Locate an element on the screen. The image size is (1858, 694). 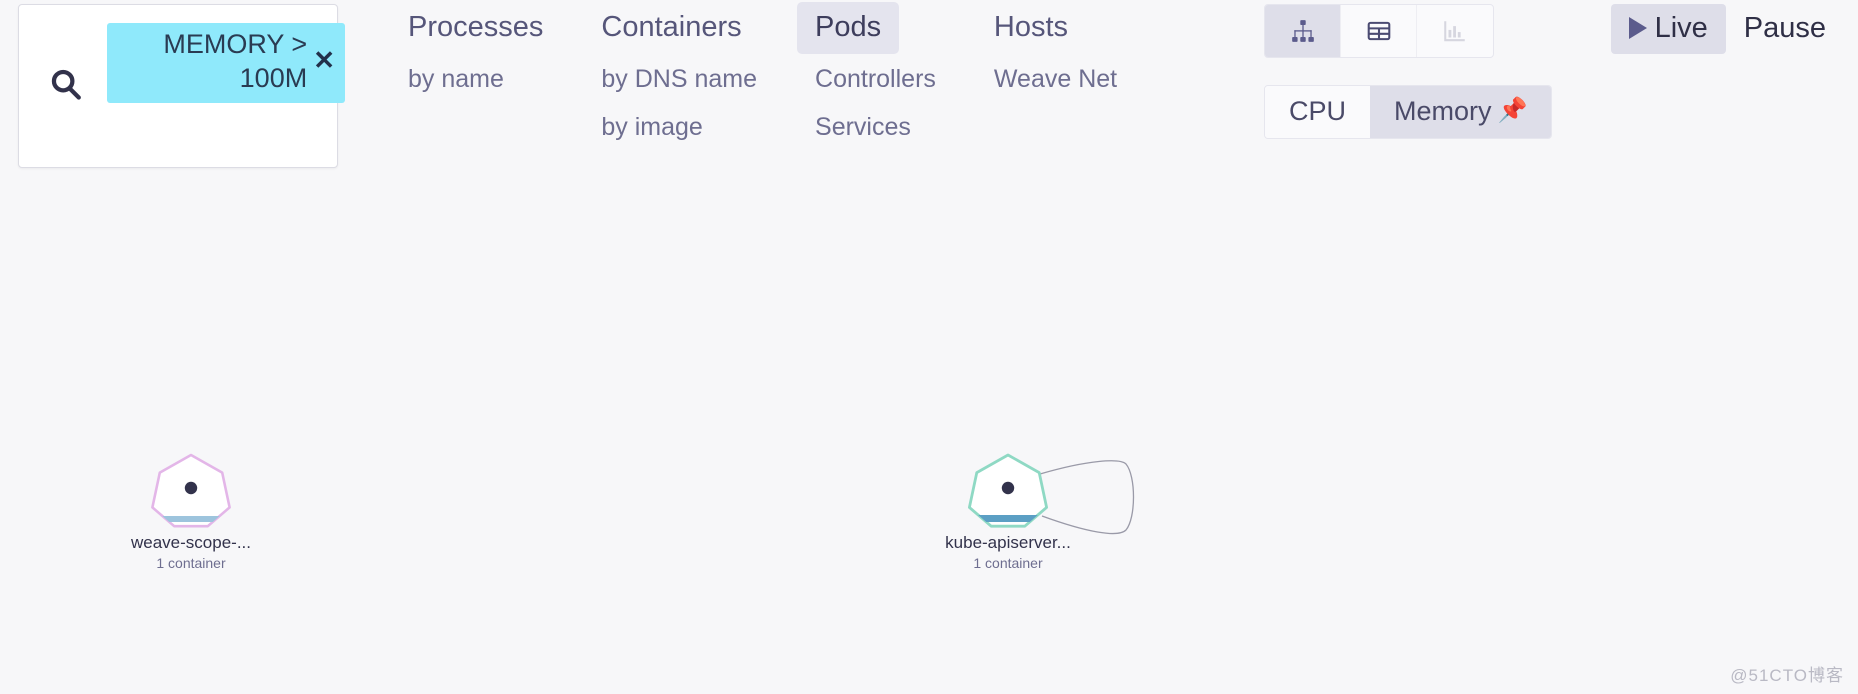
view-mode-group is located at coordinates (1379, 31).